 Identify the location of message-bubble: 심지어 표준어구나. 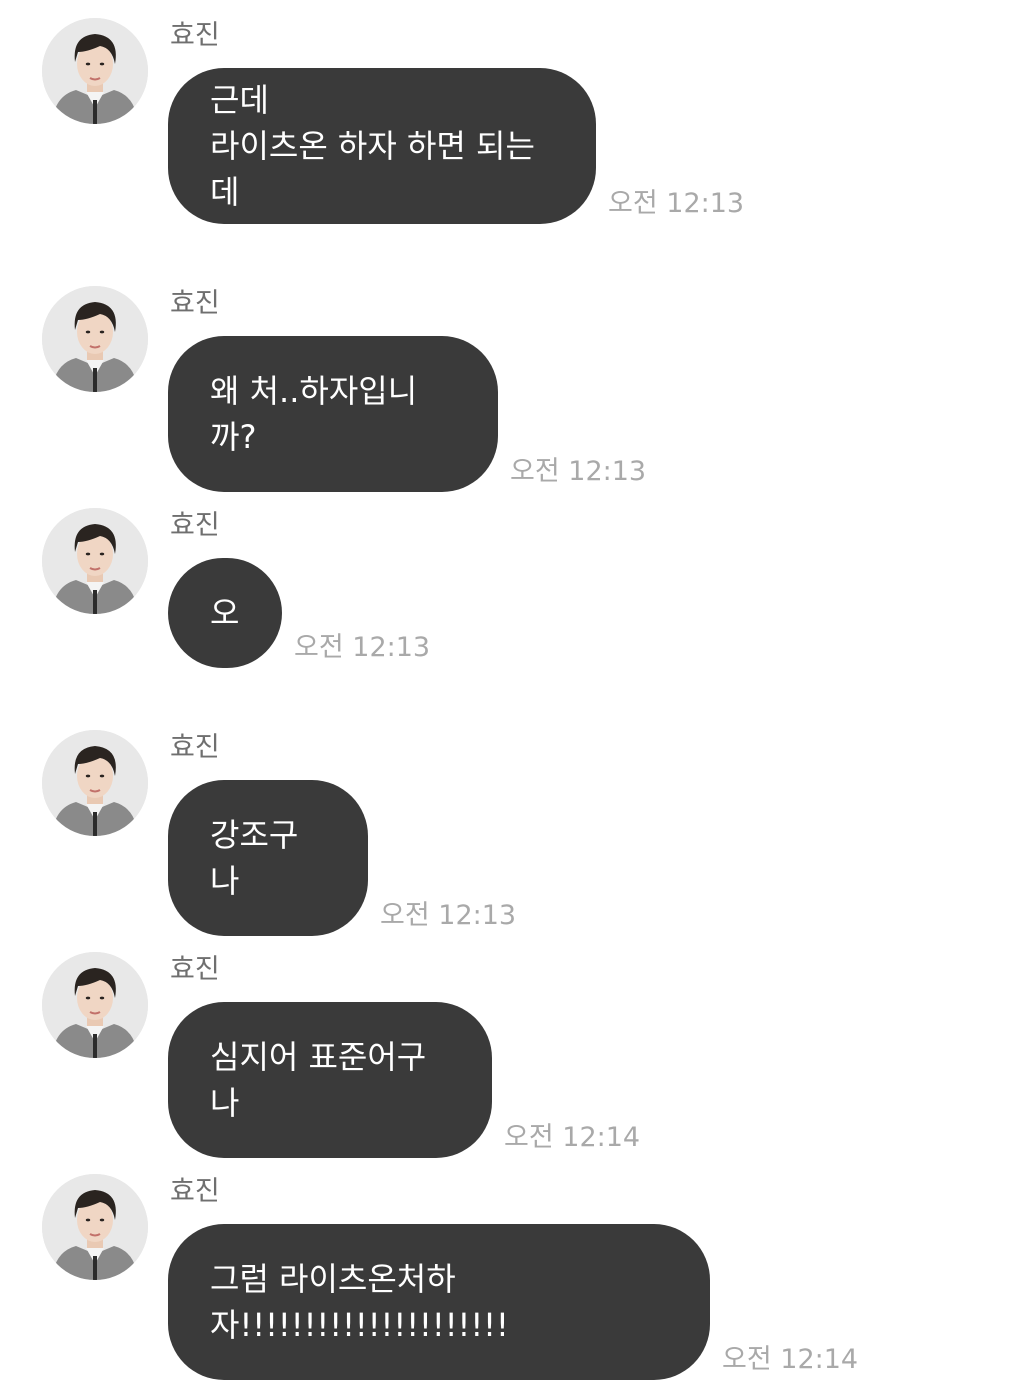
(330, 1080).